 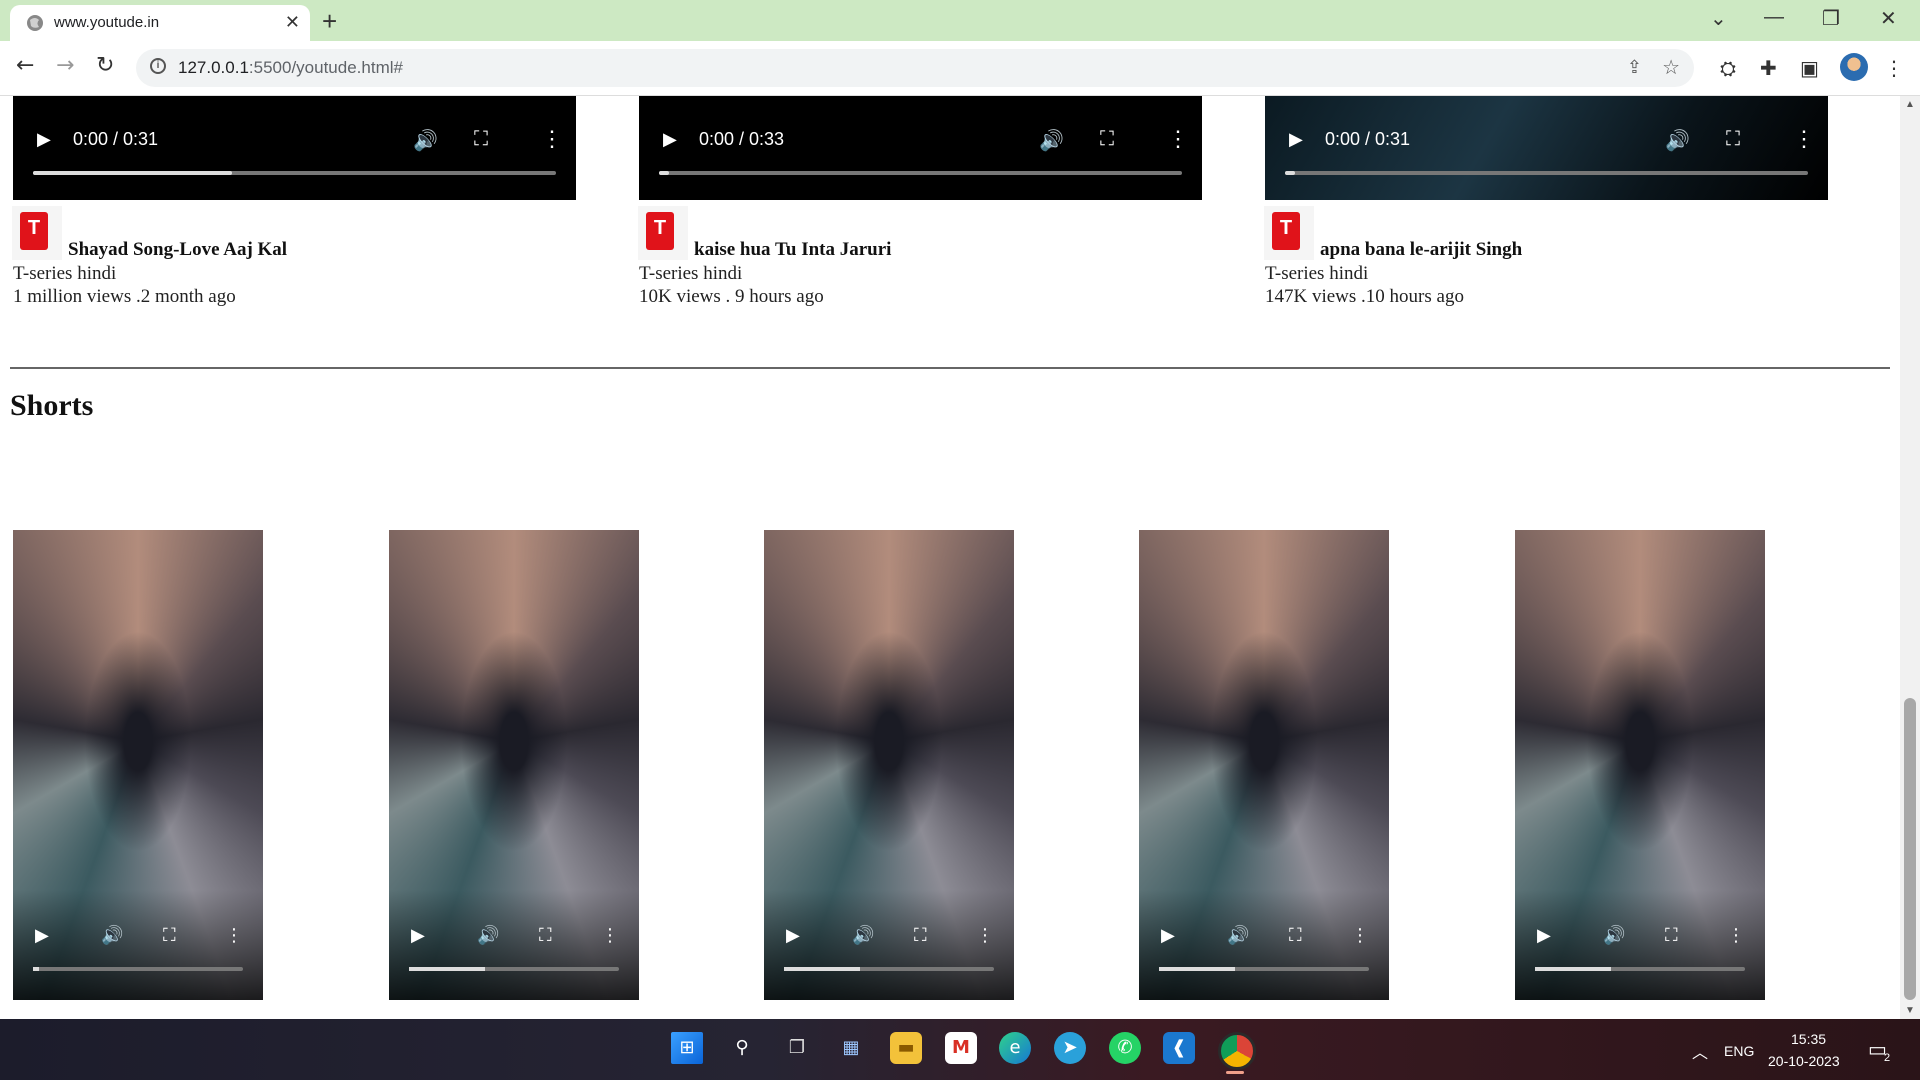 I want to click on scrollbar-thumb, so click(x=1910, y=849).